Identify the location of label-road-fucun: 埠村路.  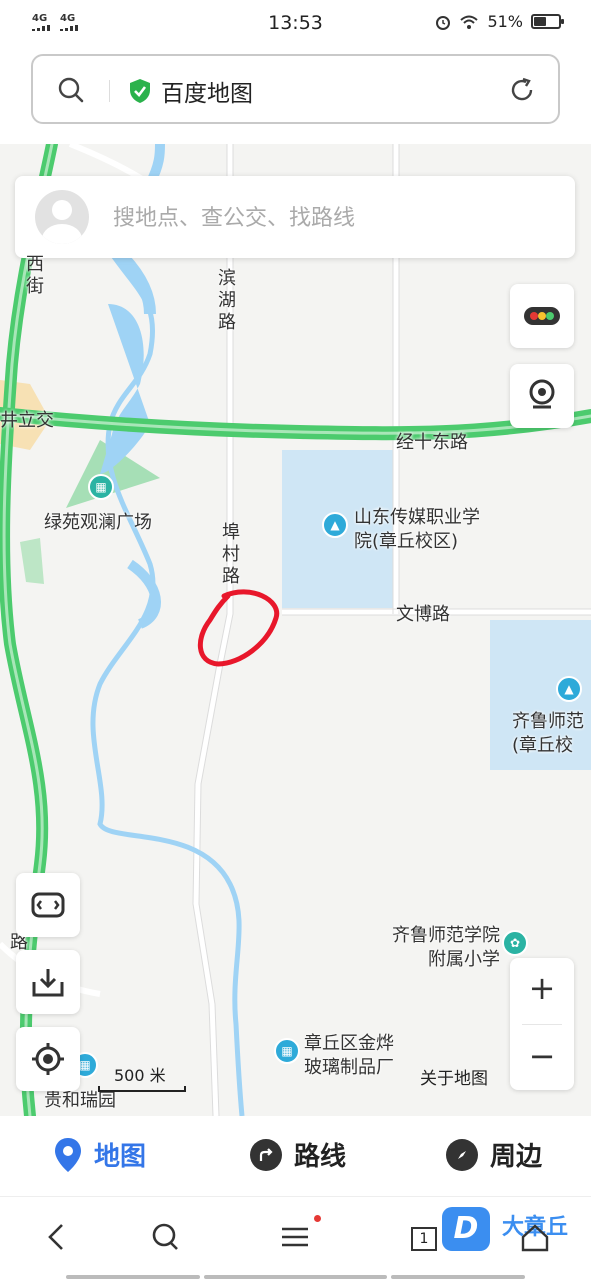
(231, 554).